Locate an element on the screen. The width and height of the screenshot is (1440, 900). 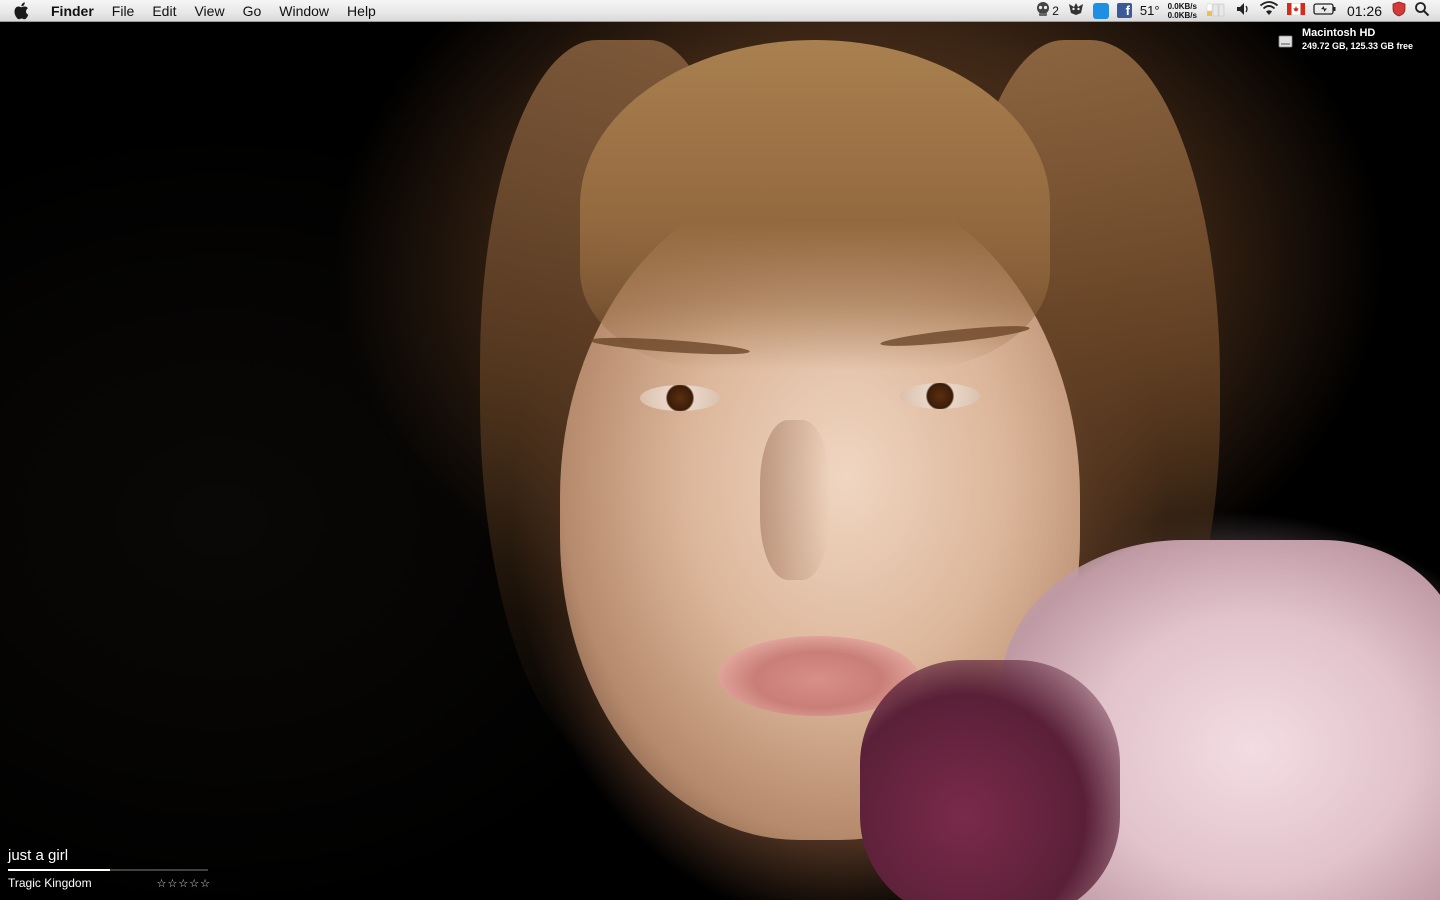
net-down-speed: 0.0KB/s is located at coordinates (1182, 15).